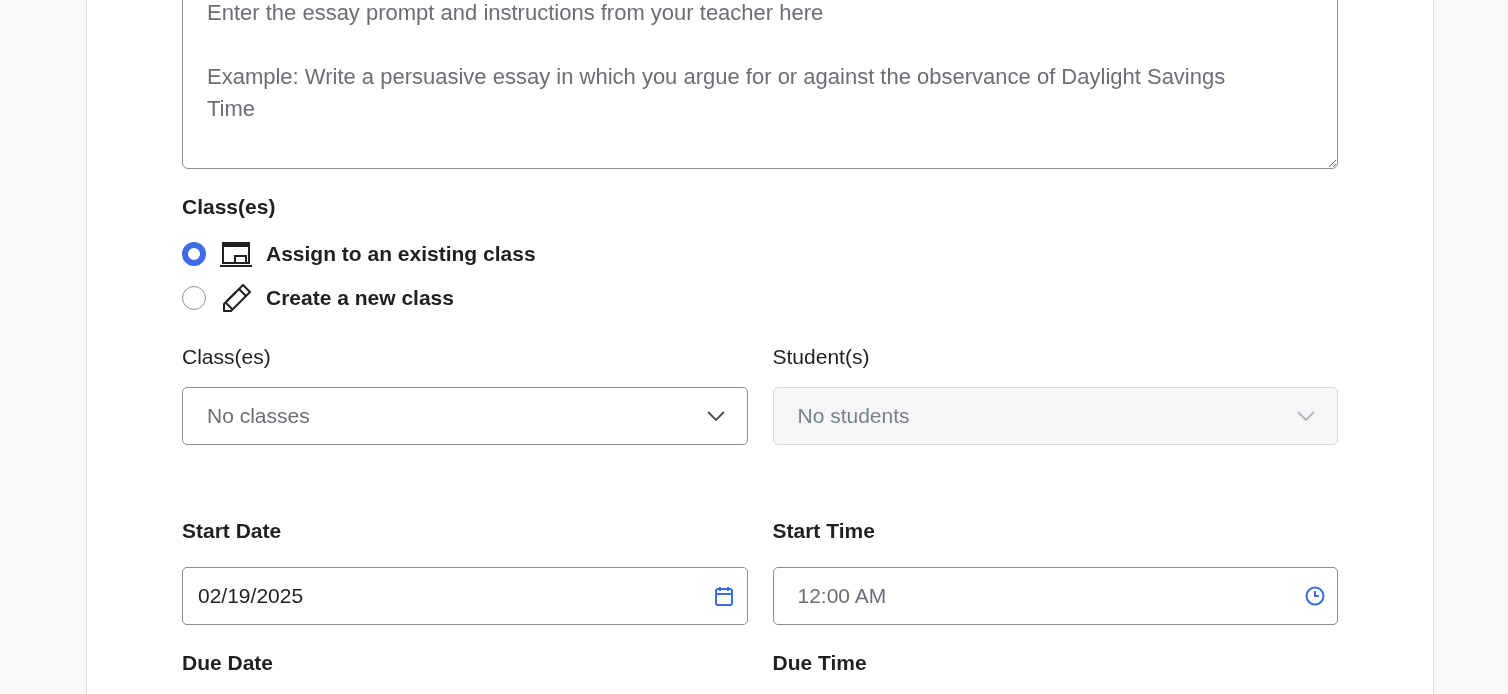  I want to click on whiteboard-icon, so click(236, 254).